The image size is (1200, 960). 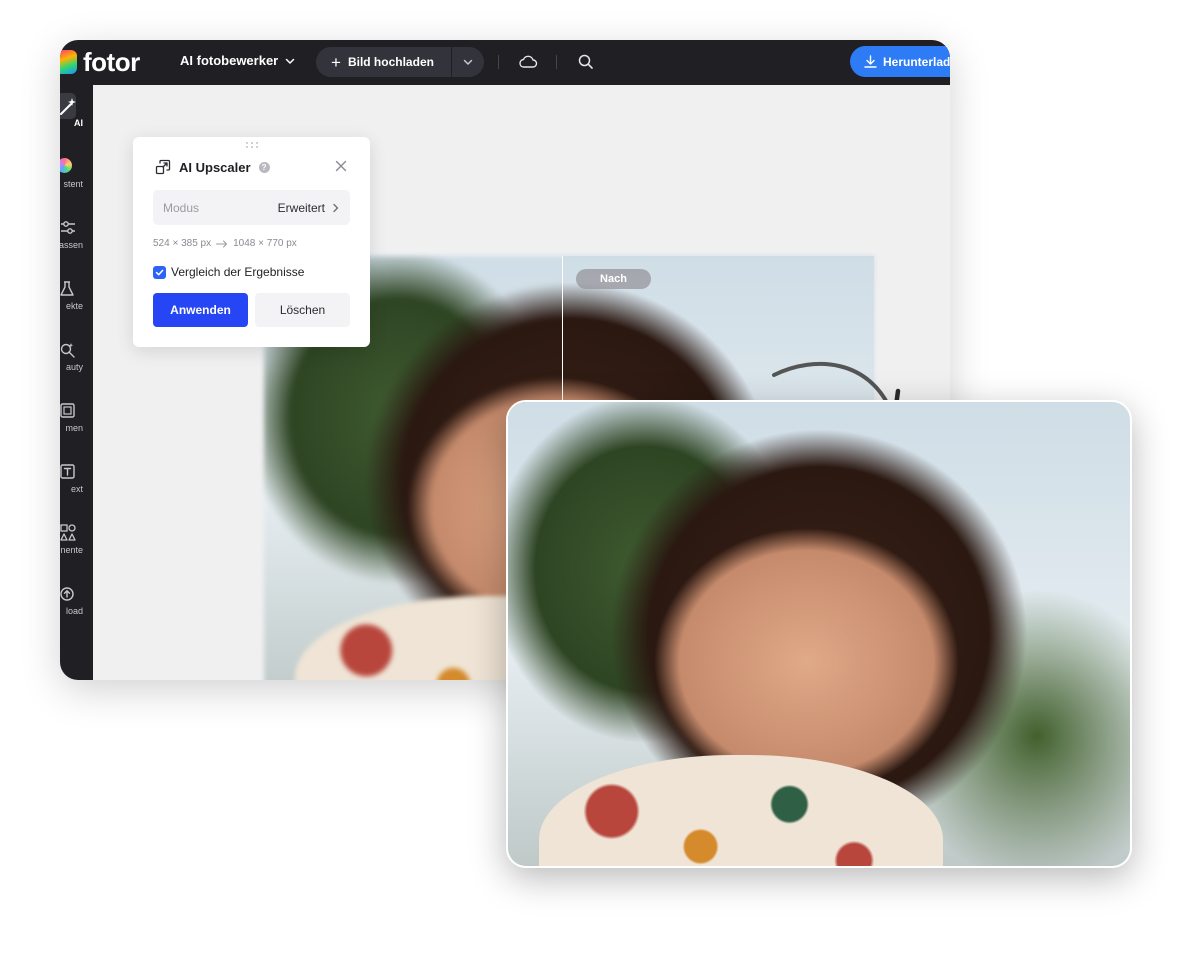 I want to click on sidebar-item-elements: nente, so click(x=76, y=543).